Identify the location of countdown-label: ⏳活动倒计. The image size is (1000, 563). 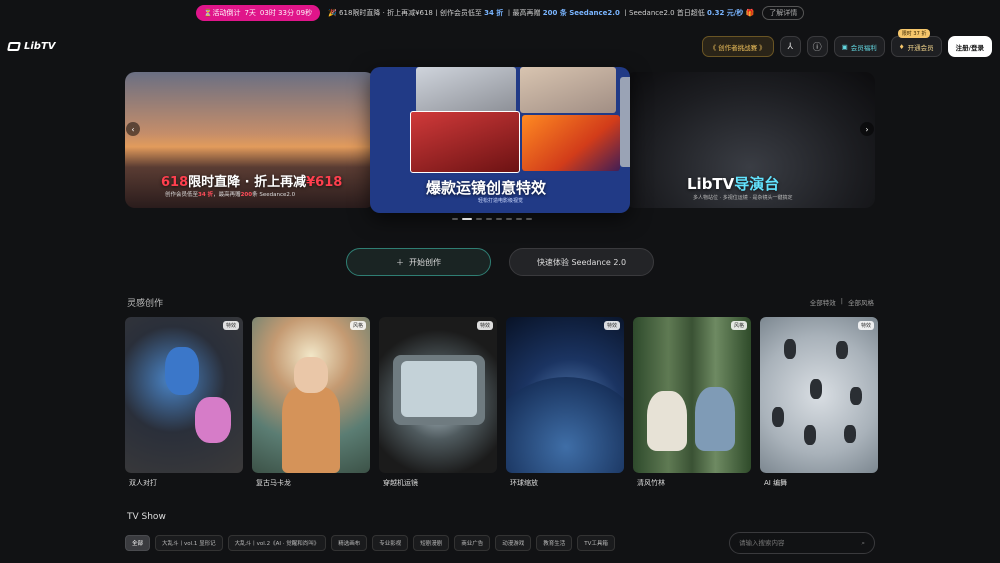
(222, 13).